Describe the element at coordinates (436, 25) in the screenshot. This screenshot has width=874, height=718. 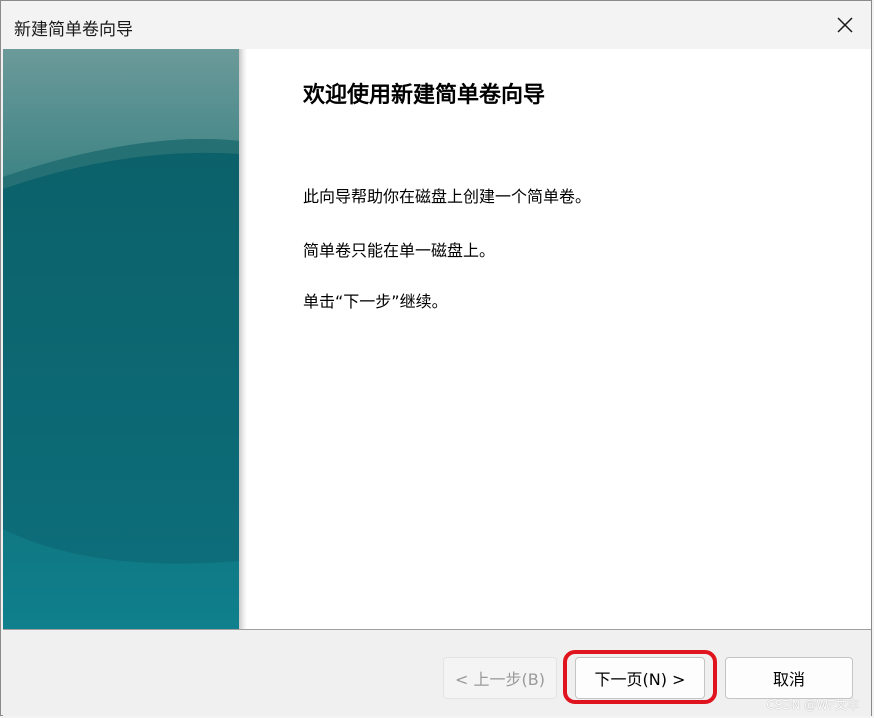
I see `title-bar: 新建简单卷向导` at that location.